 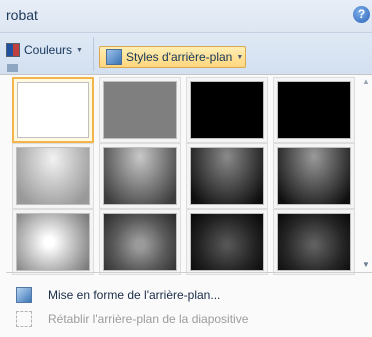 What do you see at coordinates (189, 272) in the screenshot?
I see `menu-divider` at bounding box center [189, 272].